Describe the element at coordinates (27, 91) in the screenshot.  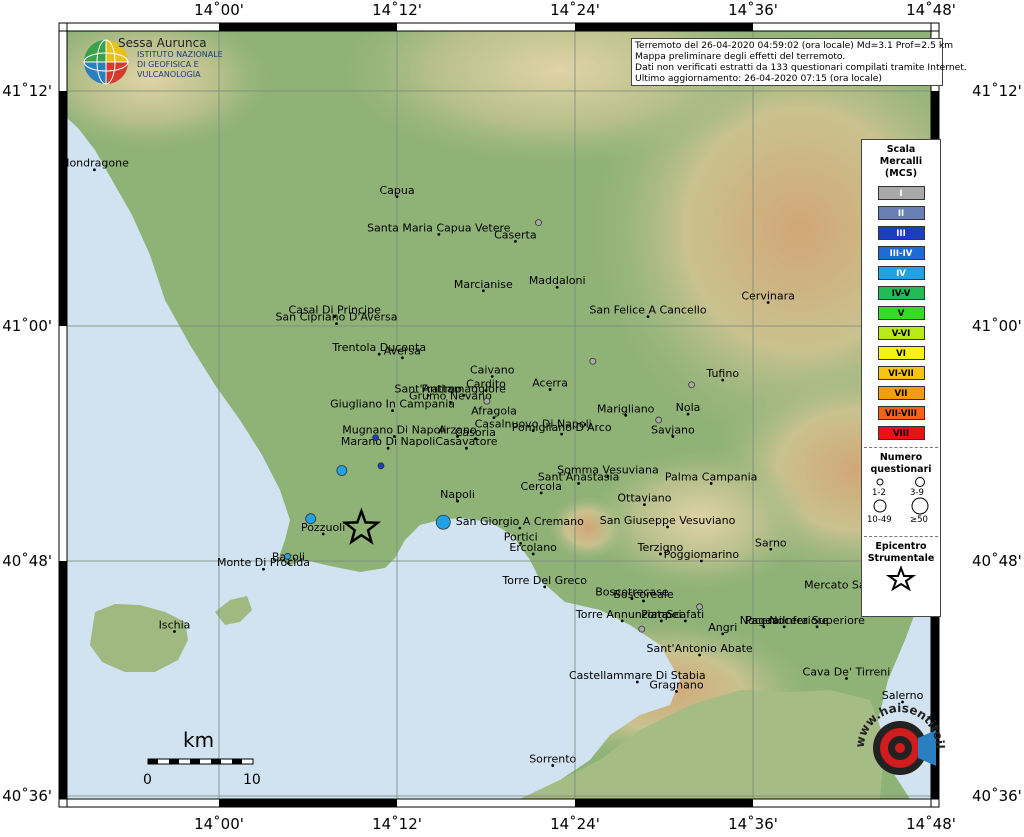
I see `lat-tick-left: 41˚12'` at that location.